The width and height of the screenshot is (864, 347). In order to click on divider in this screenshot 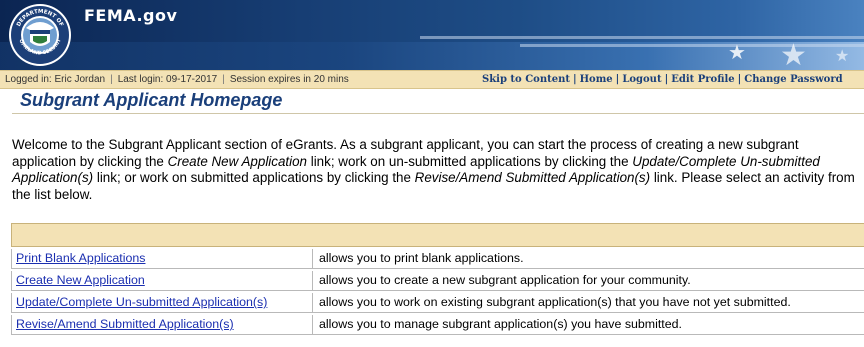, I will do `click(438, 113)`.